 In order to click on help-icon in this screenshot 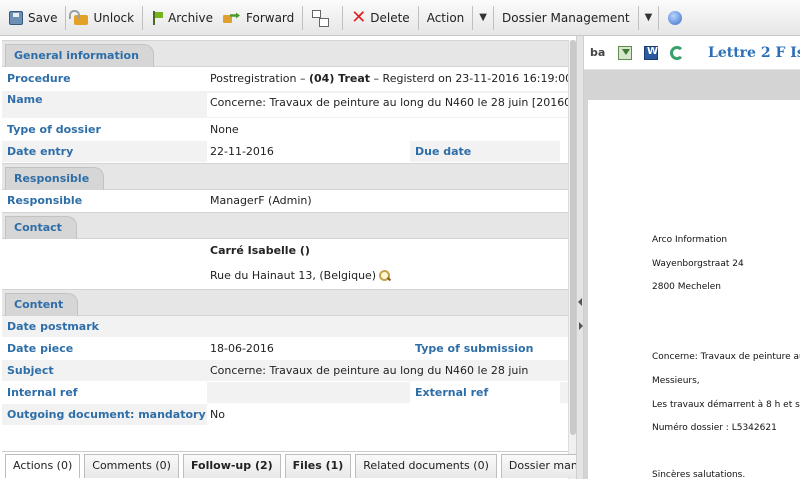, I will do `click(675, 17)`.